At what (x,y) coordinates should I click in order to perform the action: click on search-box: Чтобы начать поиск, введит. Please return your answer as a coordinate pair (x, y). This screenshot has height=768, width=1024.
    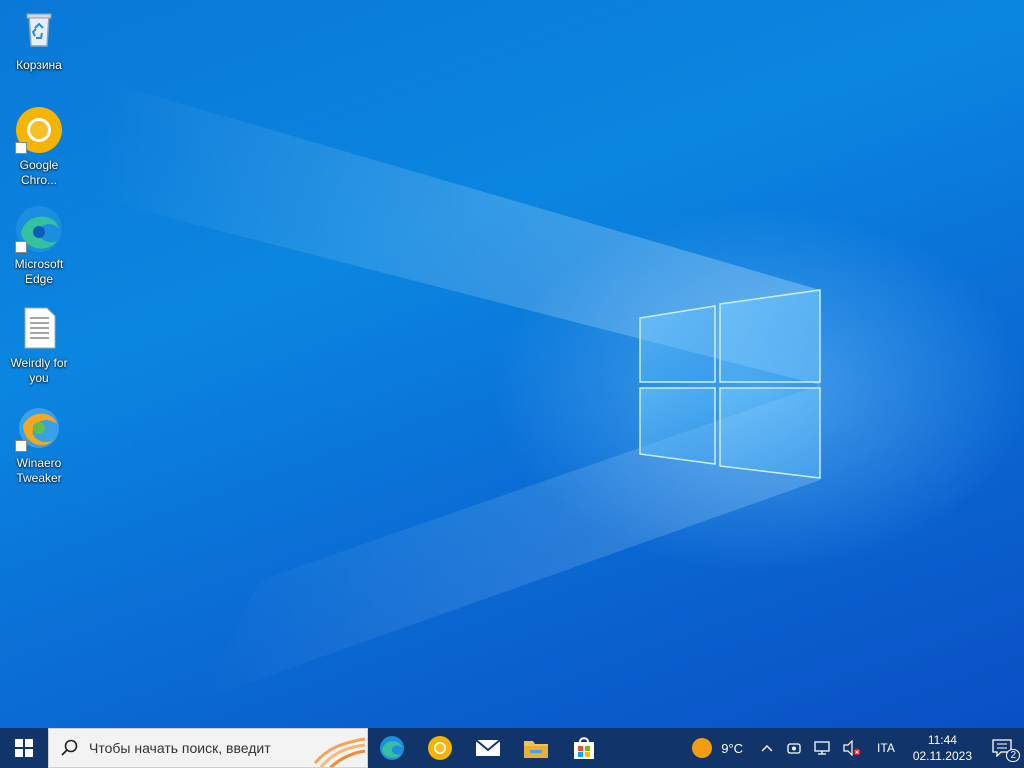
    Looking at the image, I should click on (208, 748).